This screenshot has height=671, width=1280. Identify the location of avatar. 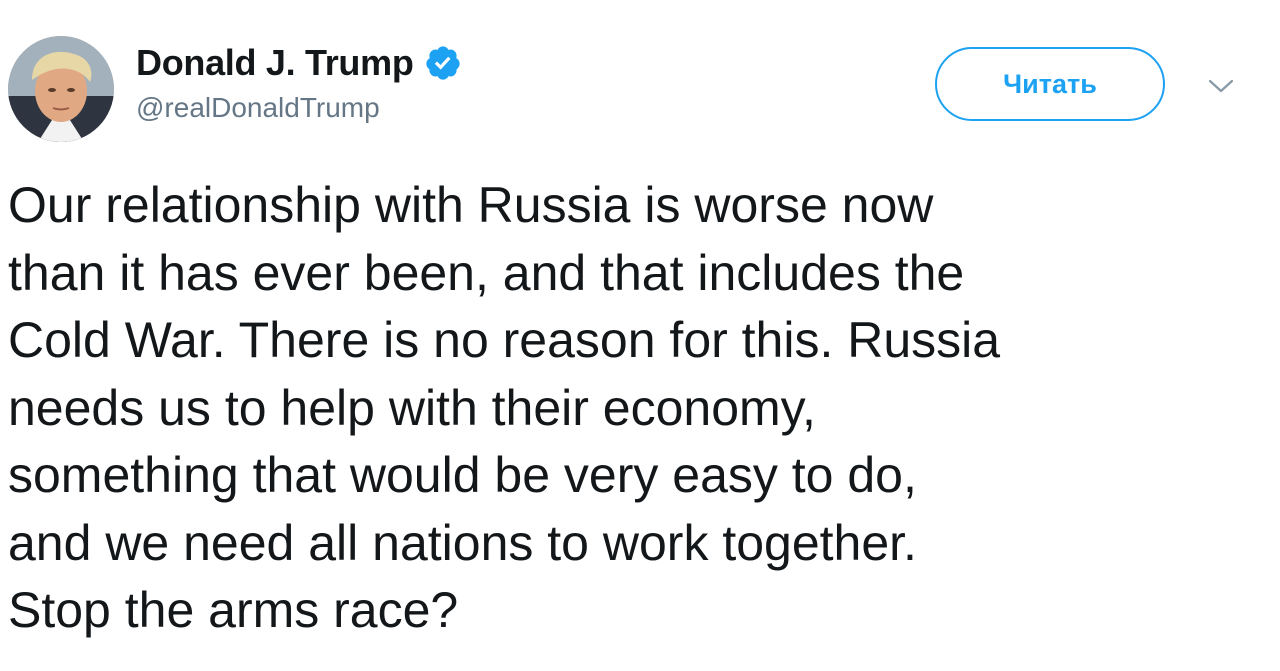
(61, 89).